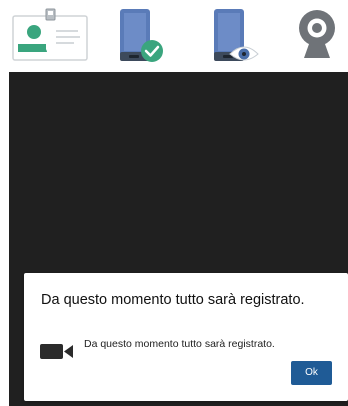  I want to click on phone-check-icon, so click(140, 36).